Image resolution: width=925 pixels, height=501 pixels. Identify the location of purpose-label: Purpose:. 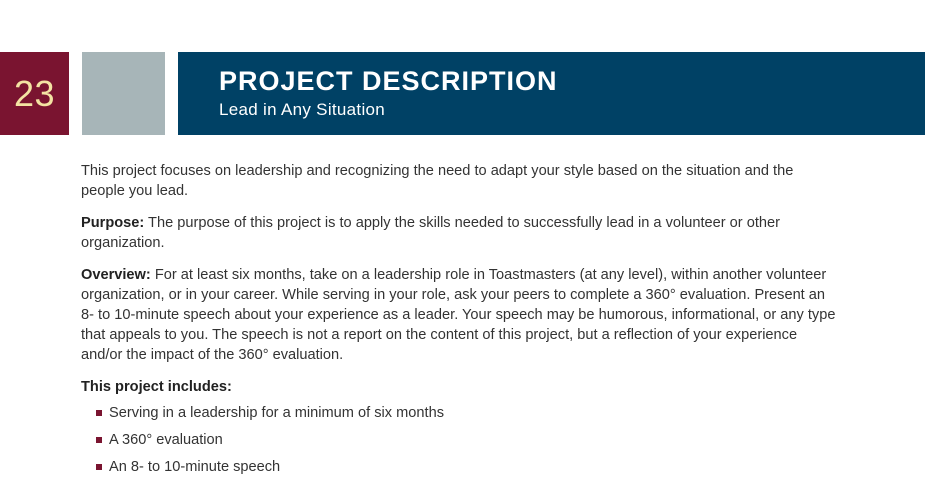
(113, 223).